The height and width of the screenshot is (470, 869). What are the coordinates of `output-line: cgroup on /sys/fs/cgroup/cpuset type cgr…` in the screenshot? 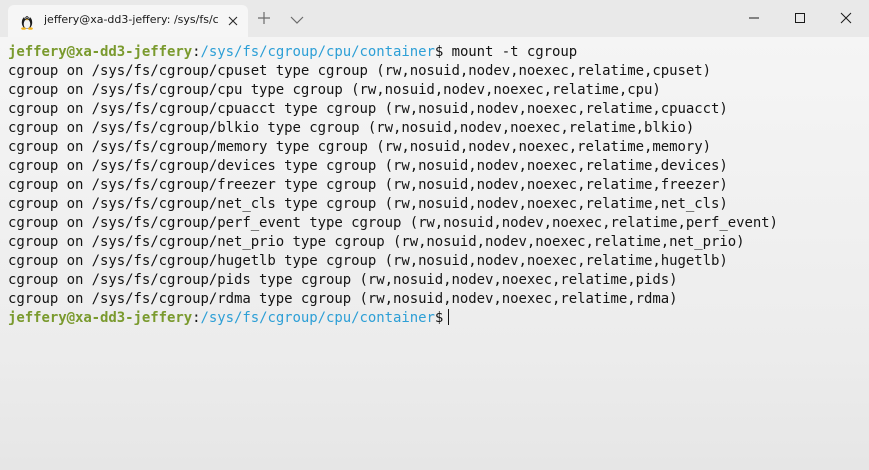 It's located at (359, 71).